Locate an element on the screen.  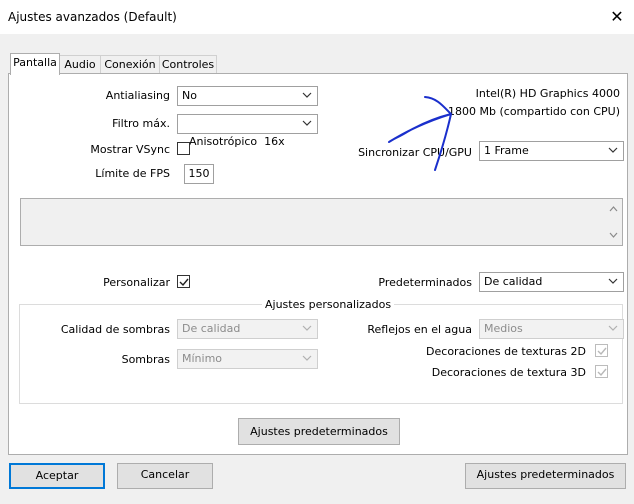
water-reflections-select: Medios is located at coordinates (551, 329).